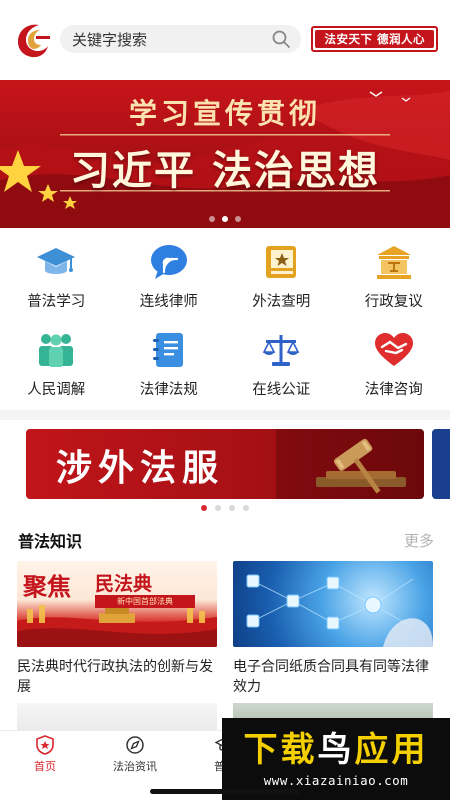 The image size is (450, 800). I want to click on article-thumbnail-peek, so click(117, 717).